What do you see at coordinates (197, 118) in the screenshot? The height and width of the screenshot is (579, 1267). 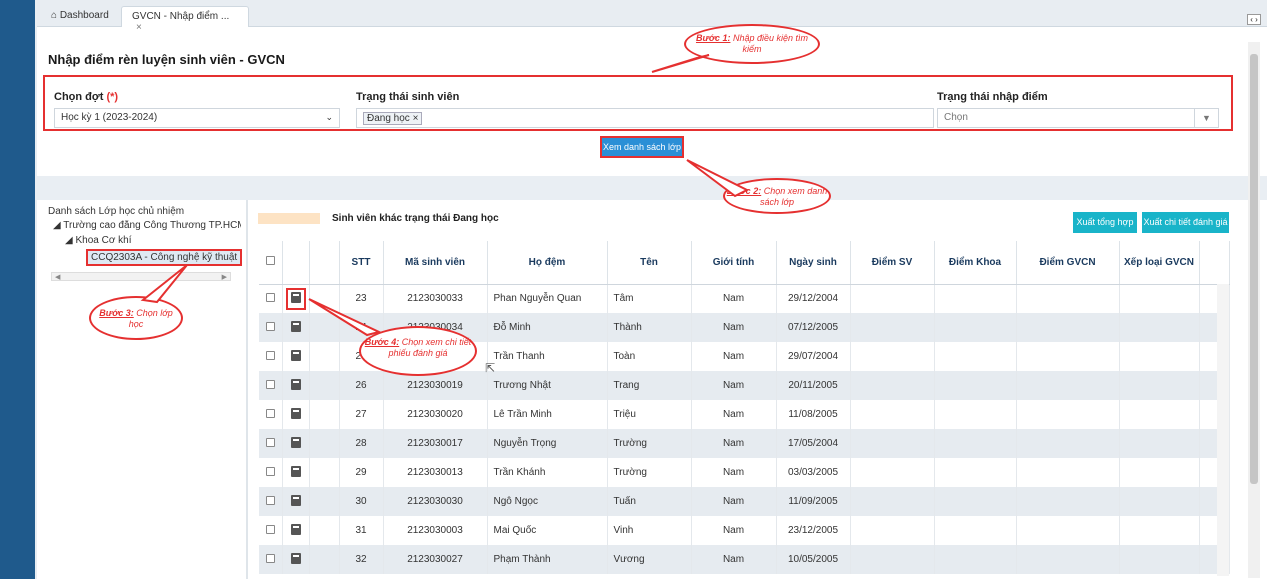 I see `dot-select: Học kỳ 1 (2023-2024) ⌄` at bounding box center [197, 118].